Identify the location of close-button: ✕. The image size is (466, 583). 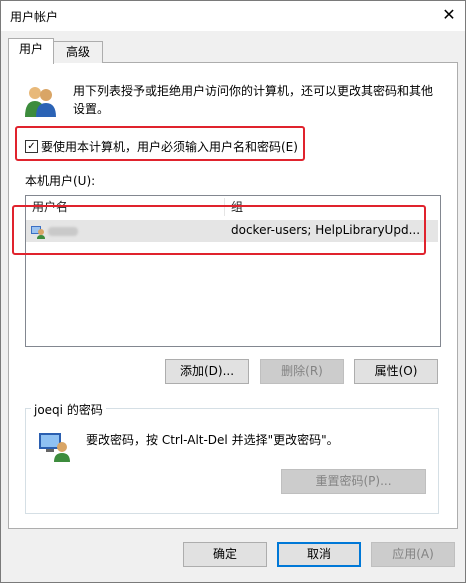
(449, 15).